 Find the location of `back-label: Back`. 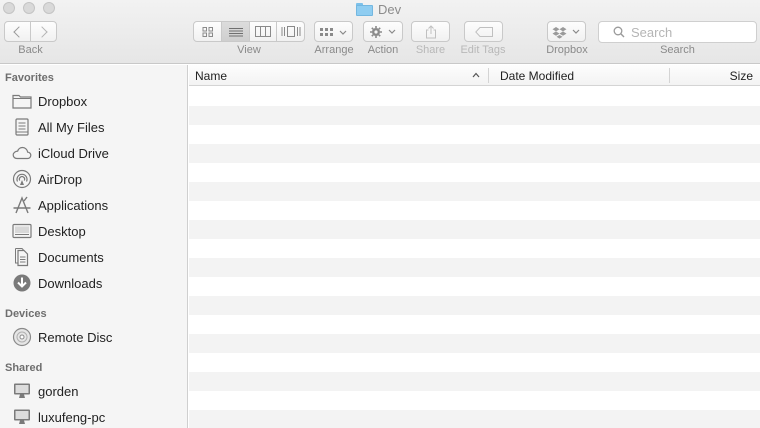

back-label: Back is located at coordinates (30, 50).